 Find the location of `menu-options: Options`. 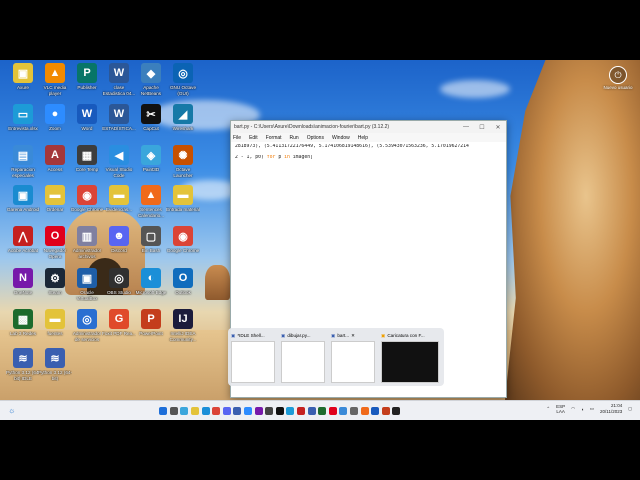

menu-options: Options is located at coordinates (315, 138).